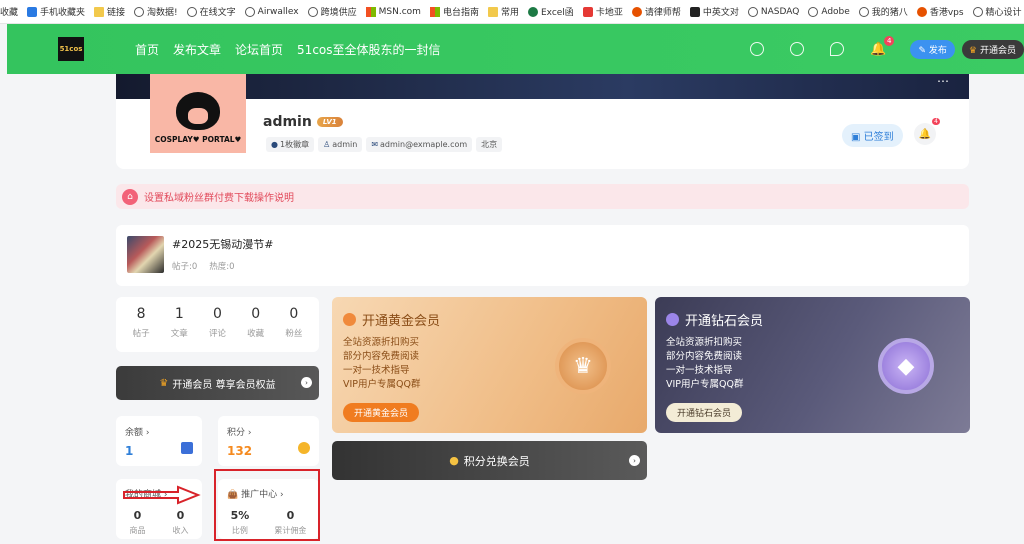 The height and width of the screenshot is (544, 1024). Describe the element at coordinates (583, 366) in the screenshot. I see `gold-crown-badge-icon: ♛` at that location.